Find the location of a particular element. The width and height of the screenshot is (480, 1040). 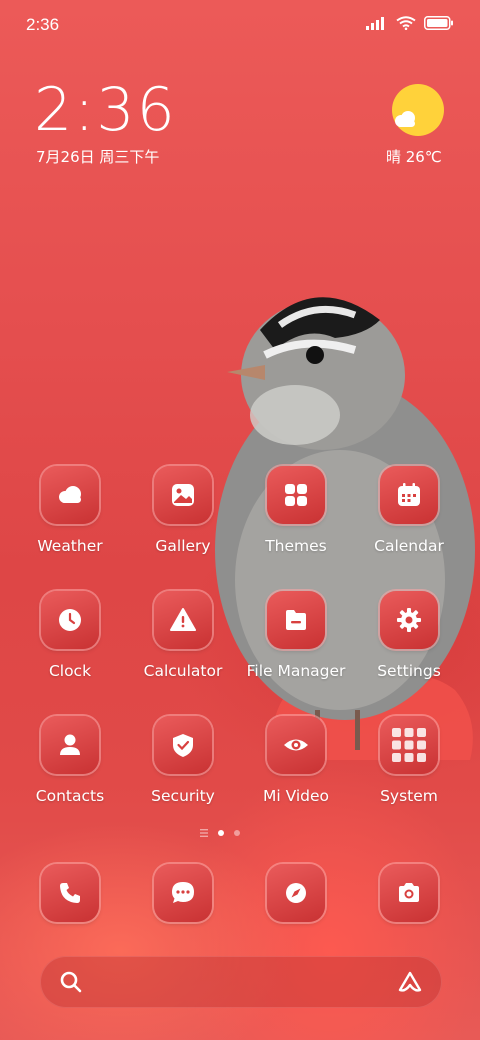

file-manager-icon is located at coordinates (296, 620).